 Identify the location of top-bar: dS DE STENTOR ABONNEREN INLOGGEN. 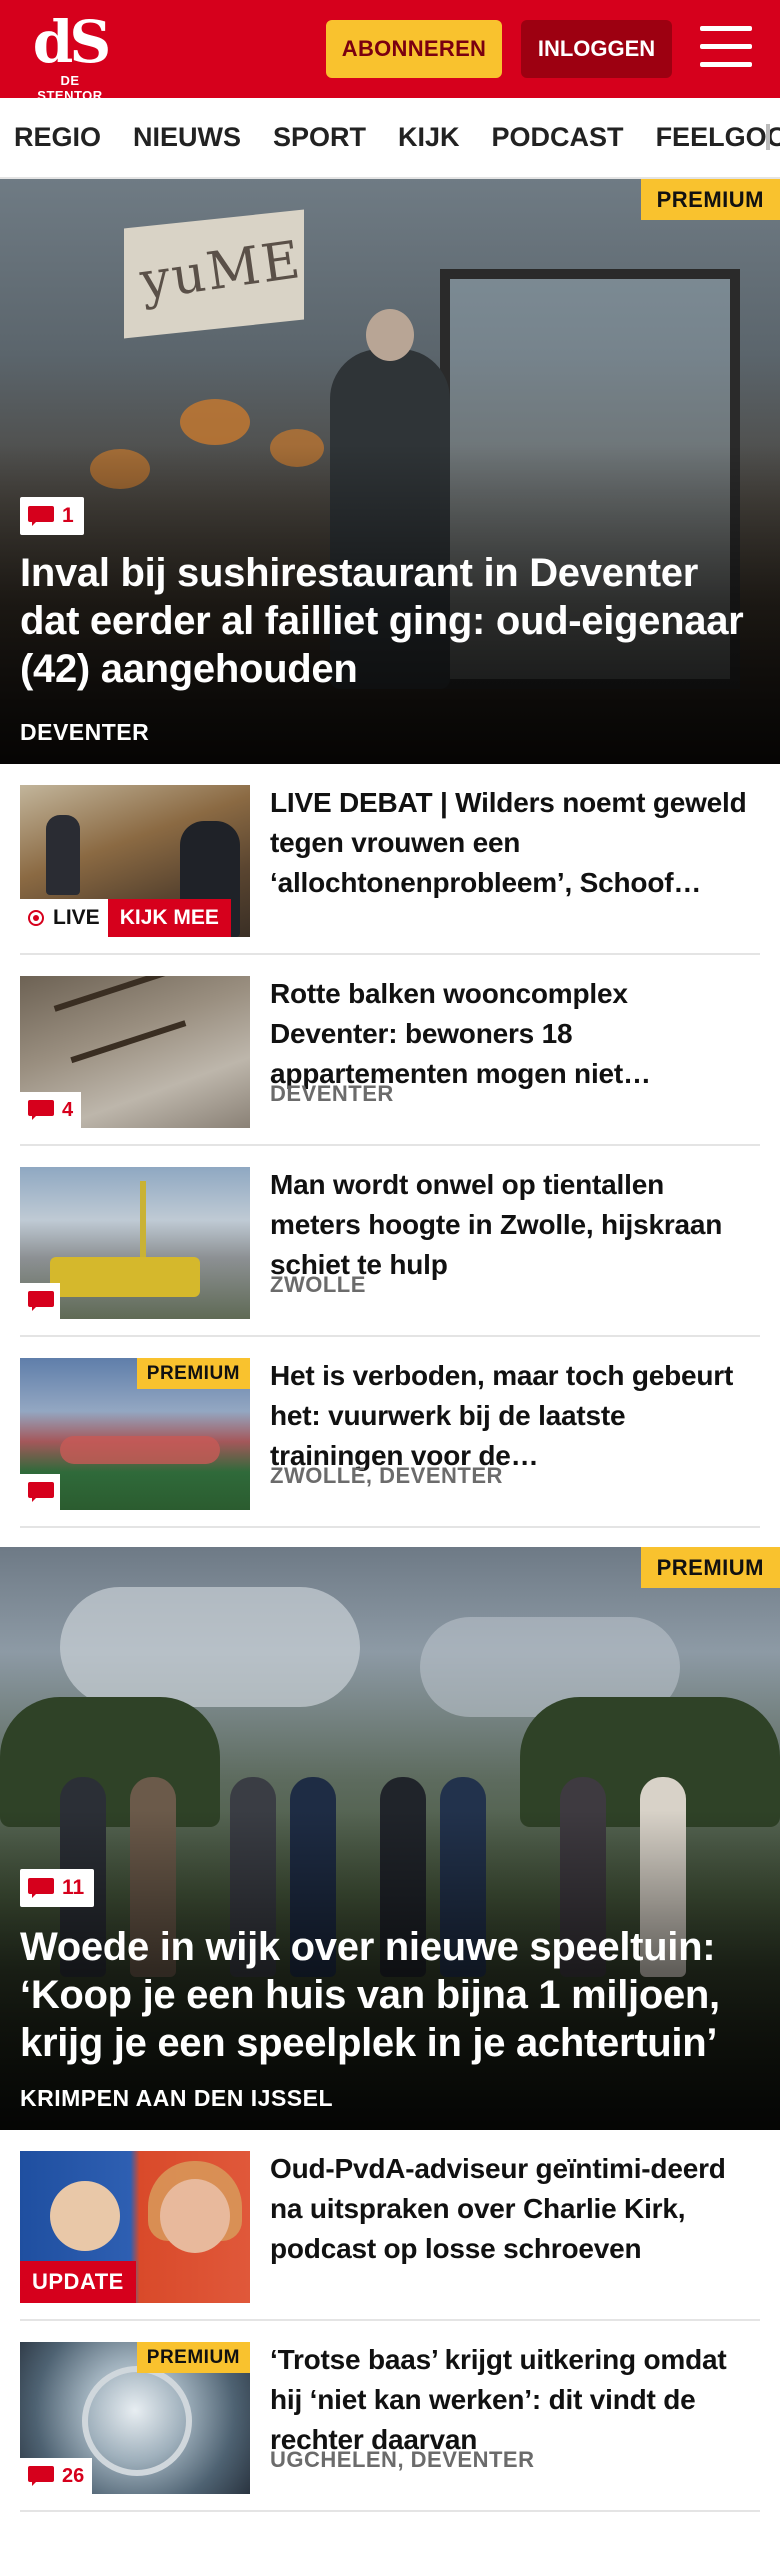
(390, 51).